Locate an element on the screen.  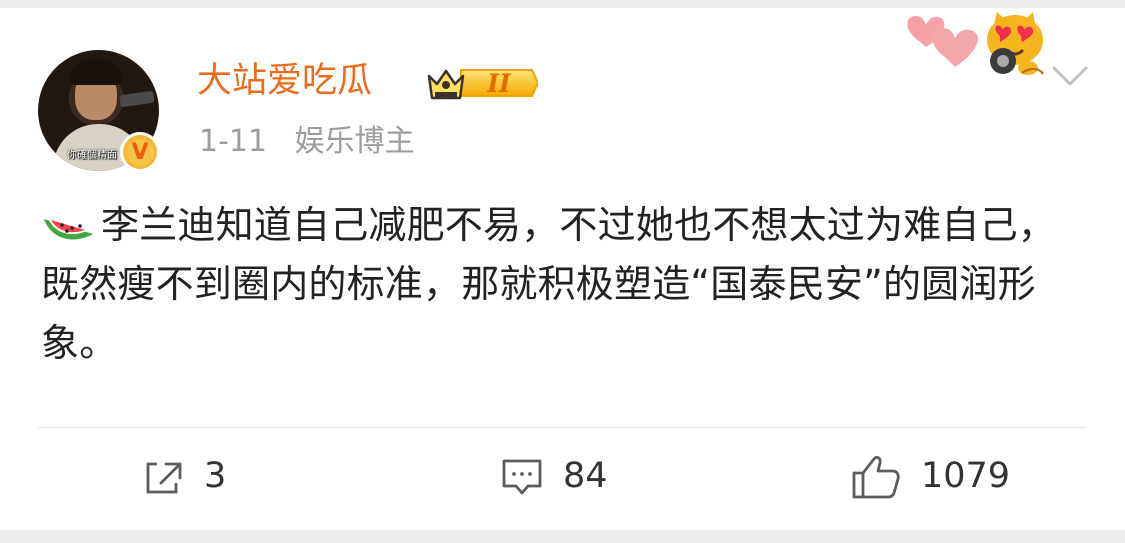
verified-badge: V is located at coordinates (140, 152).